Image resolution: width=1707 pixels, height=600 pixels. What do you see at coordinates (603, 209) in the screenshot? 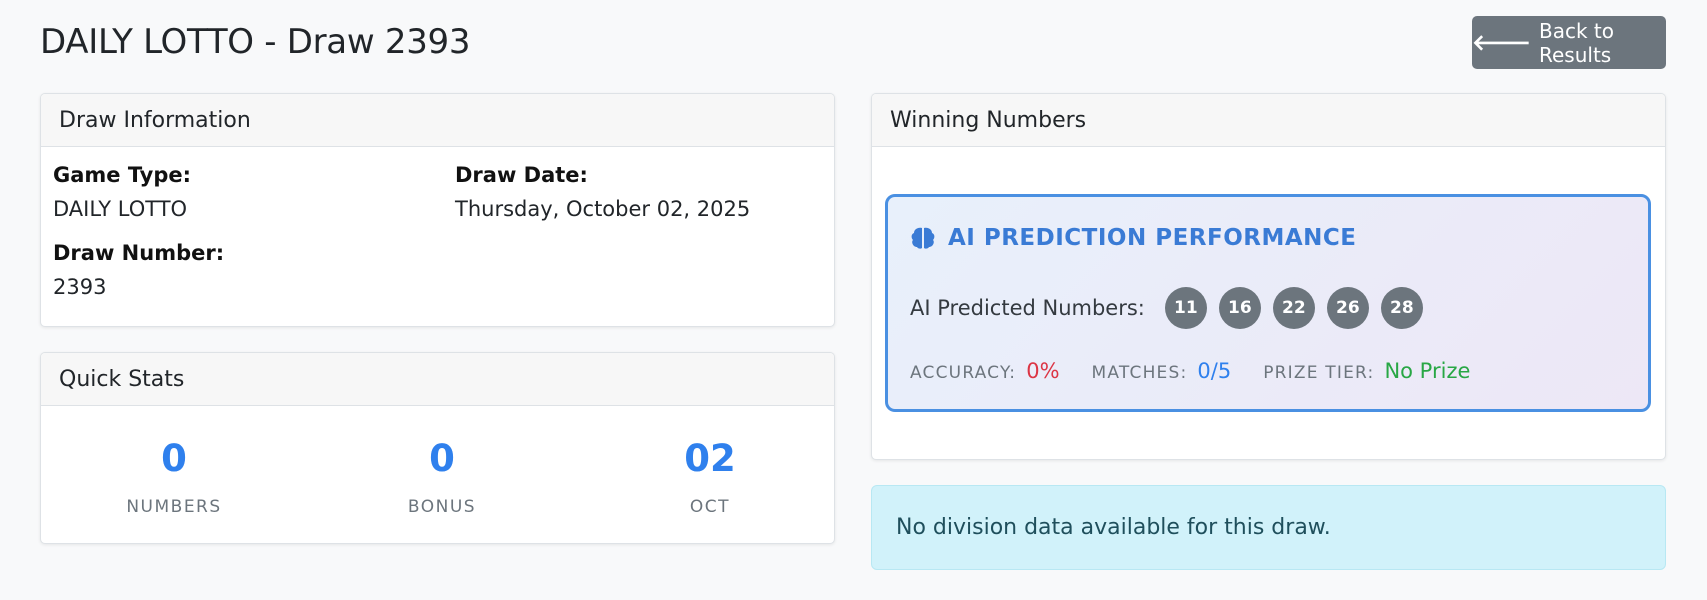
I see `draw-date-value: Thursday, October 02, 2025` at bounding box center [603, 209].